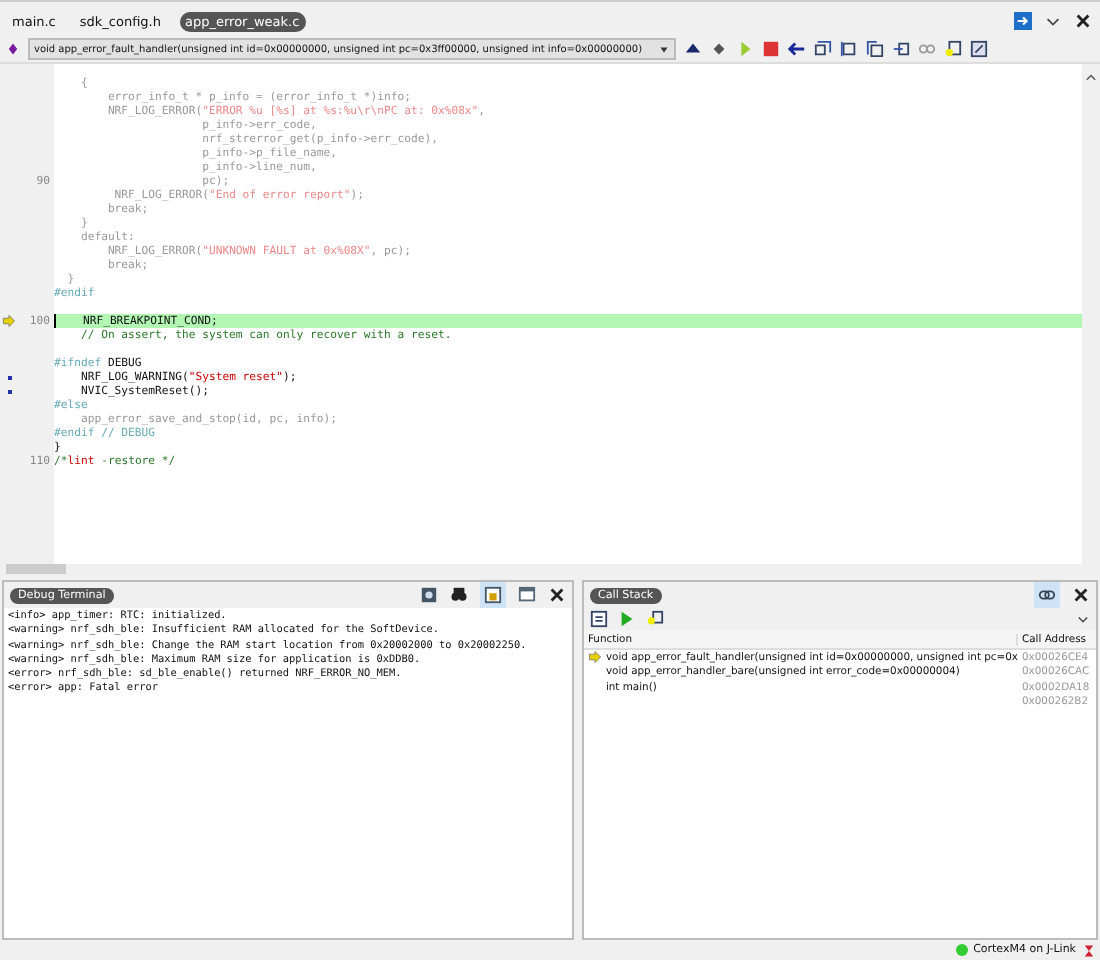 Image resolution: width=1100 pixels, height=960 pixels. Describe the element at coordinates (1083, 619) in the screenshot. I see `chevron-down-icon` at that location.